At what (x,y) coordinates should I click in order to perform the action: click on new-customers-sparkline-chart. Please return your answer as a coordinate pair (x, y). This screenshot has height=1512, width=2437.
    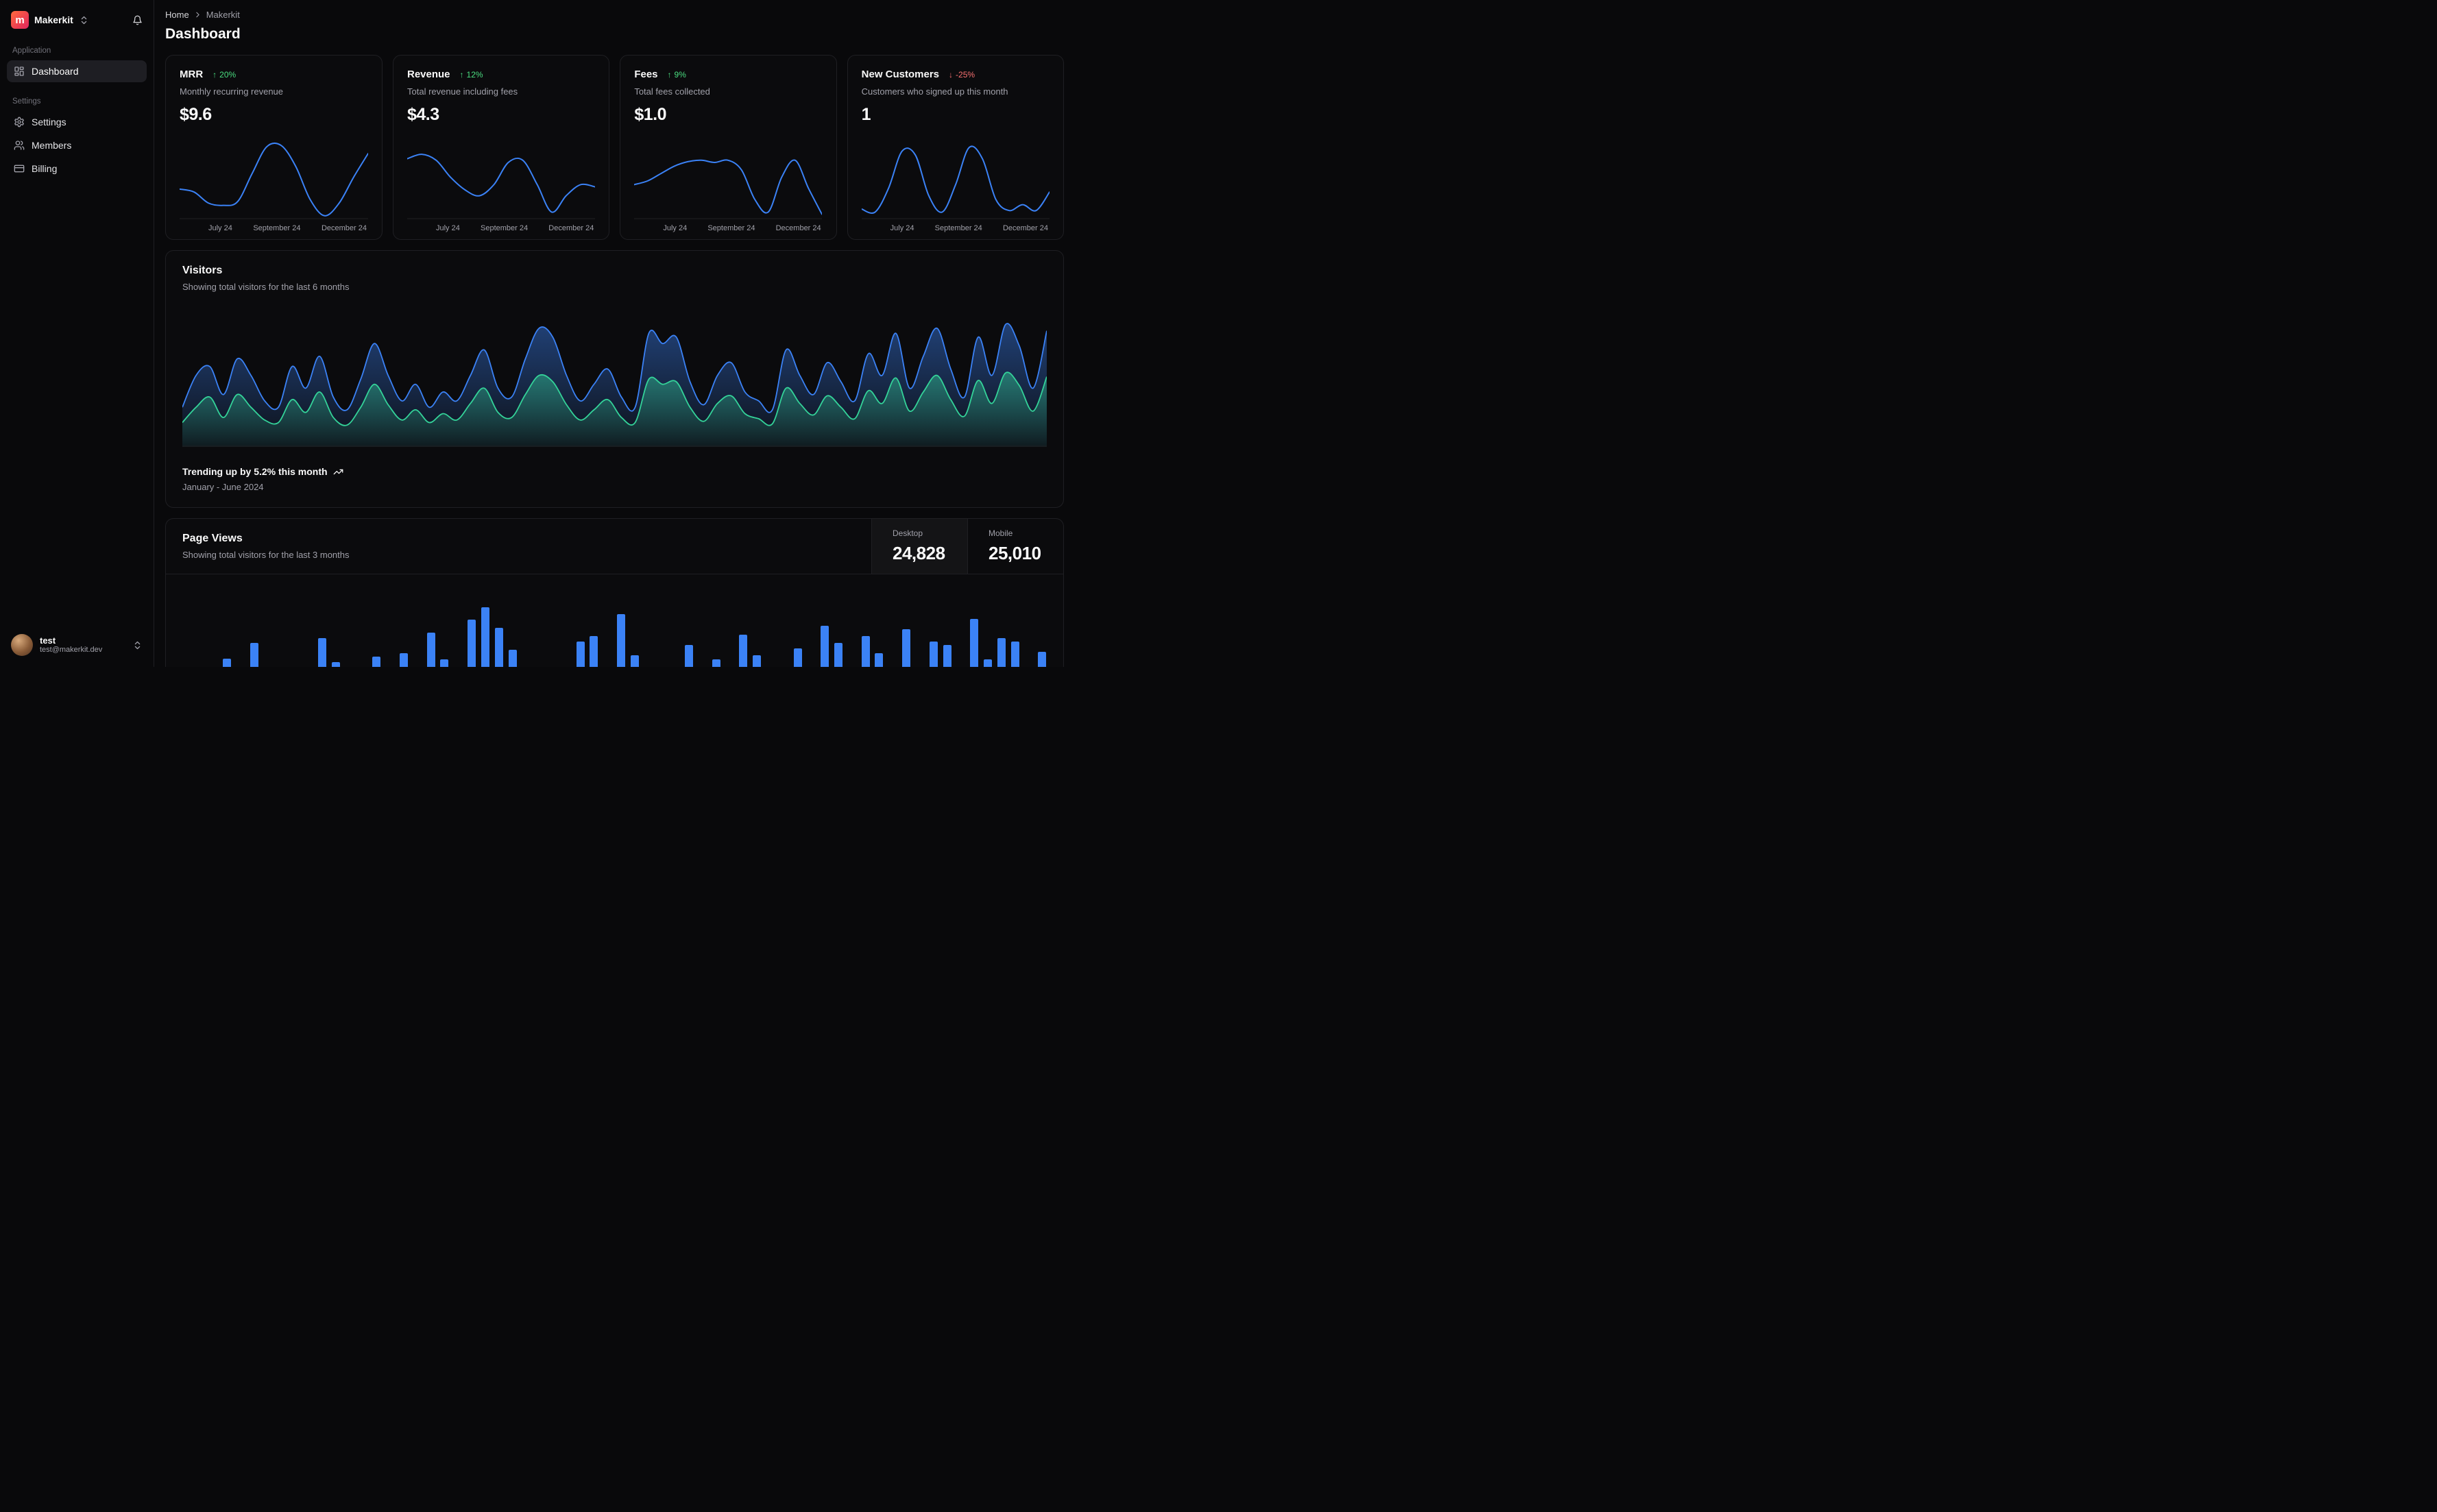
    Looking at the image, I should click on (956, 178).